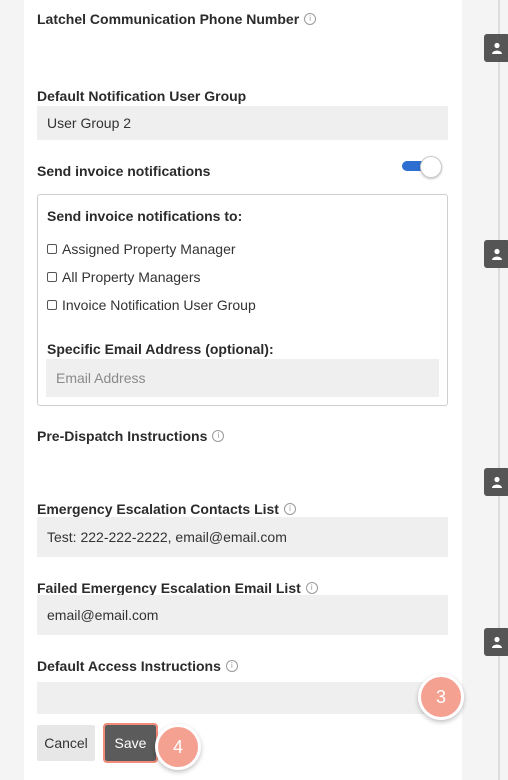 The image size is (508, 780). I want to click on access-input, so click(242, 698).